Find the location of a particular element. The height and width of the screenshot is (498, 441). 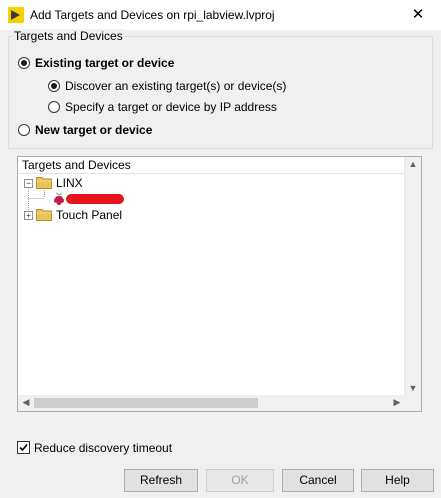

close-button: ✕ is located at coordinates (418, 15).